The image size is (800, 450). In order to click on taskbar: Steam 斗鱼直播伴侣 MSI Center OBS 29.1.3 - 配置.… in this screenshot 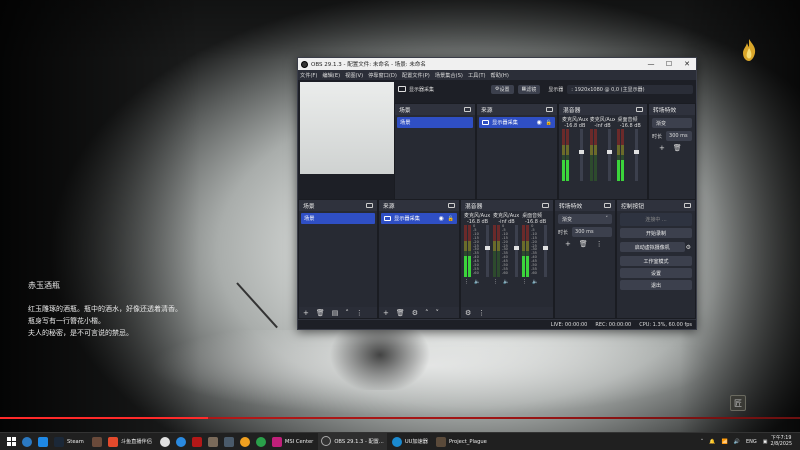, I will do `click(400, 441)`.